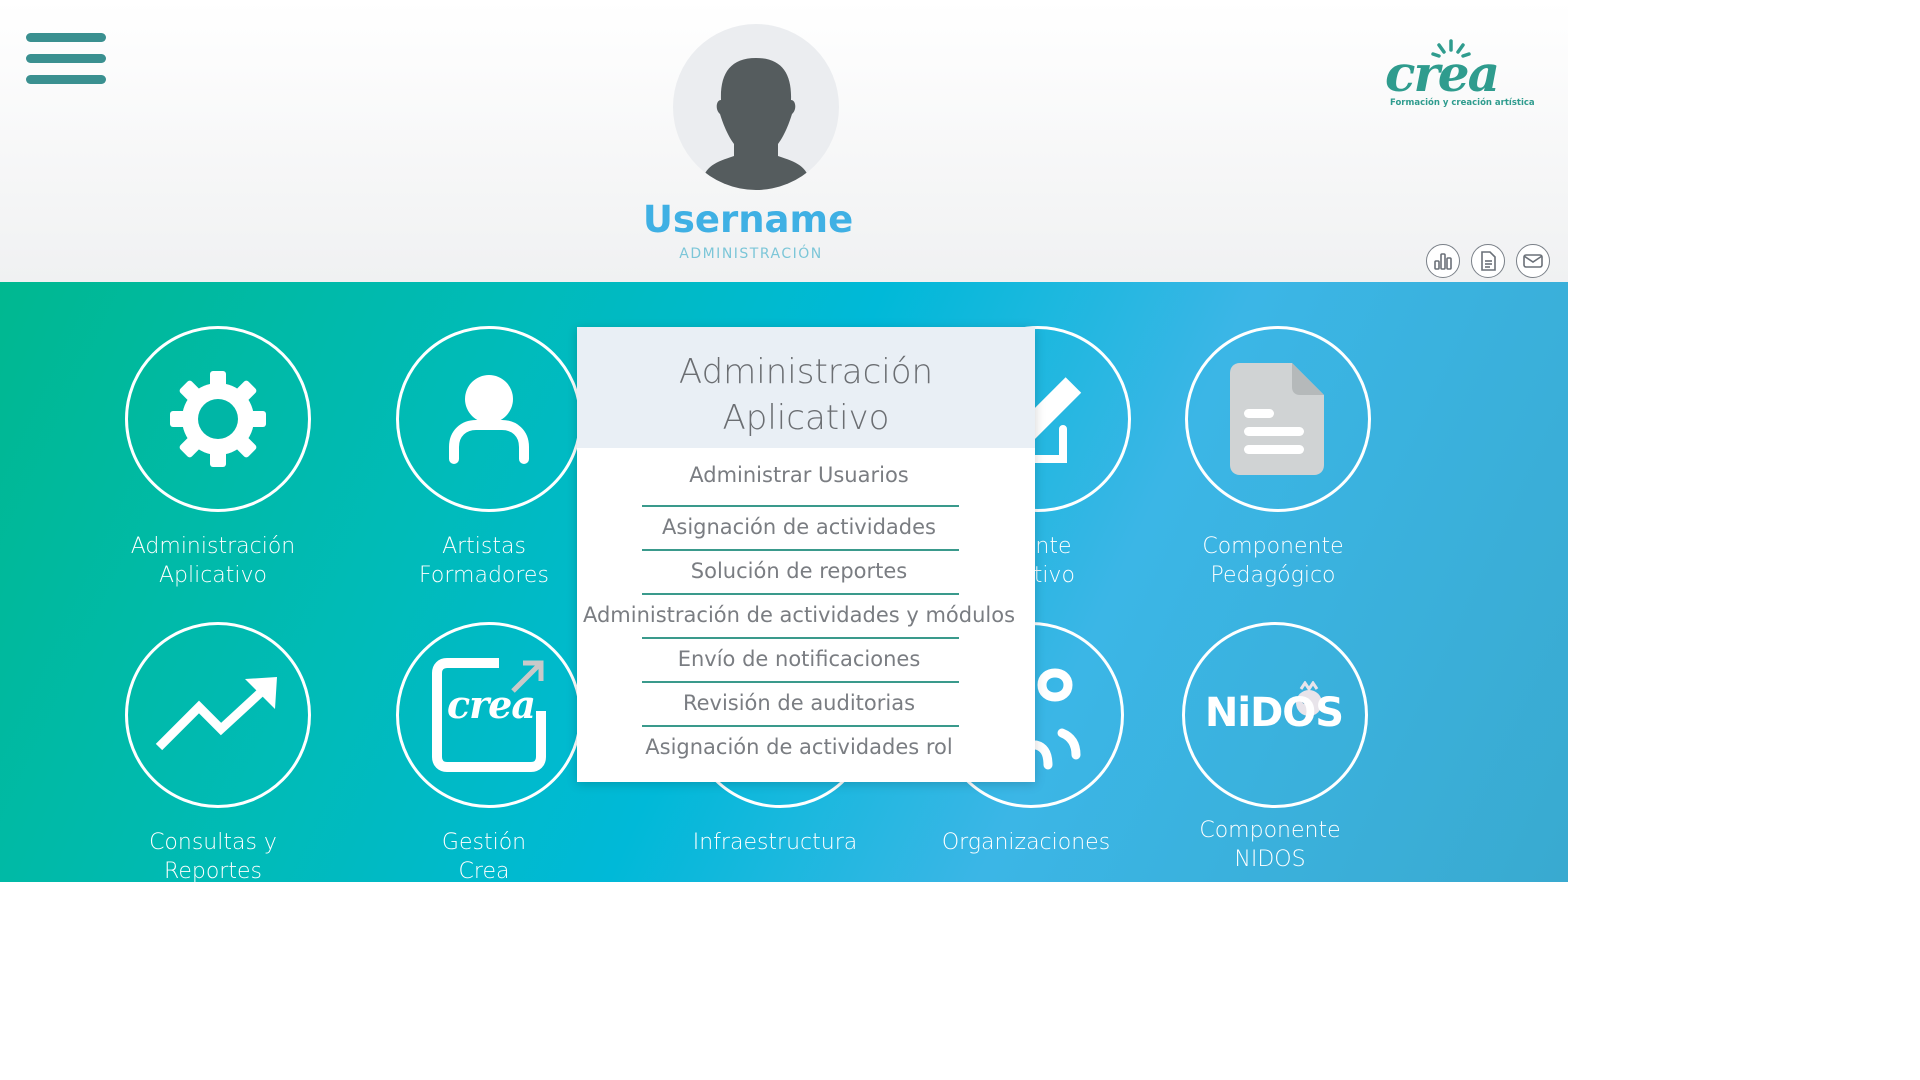 The width and height of the screenshot is (1920, 1080). Describe the element at coordinates (213, 842) in the screenshot. I see `tile-label-line: Consultas y` at that location.